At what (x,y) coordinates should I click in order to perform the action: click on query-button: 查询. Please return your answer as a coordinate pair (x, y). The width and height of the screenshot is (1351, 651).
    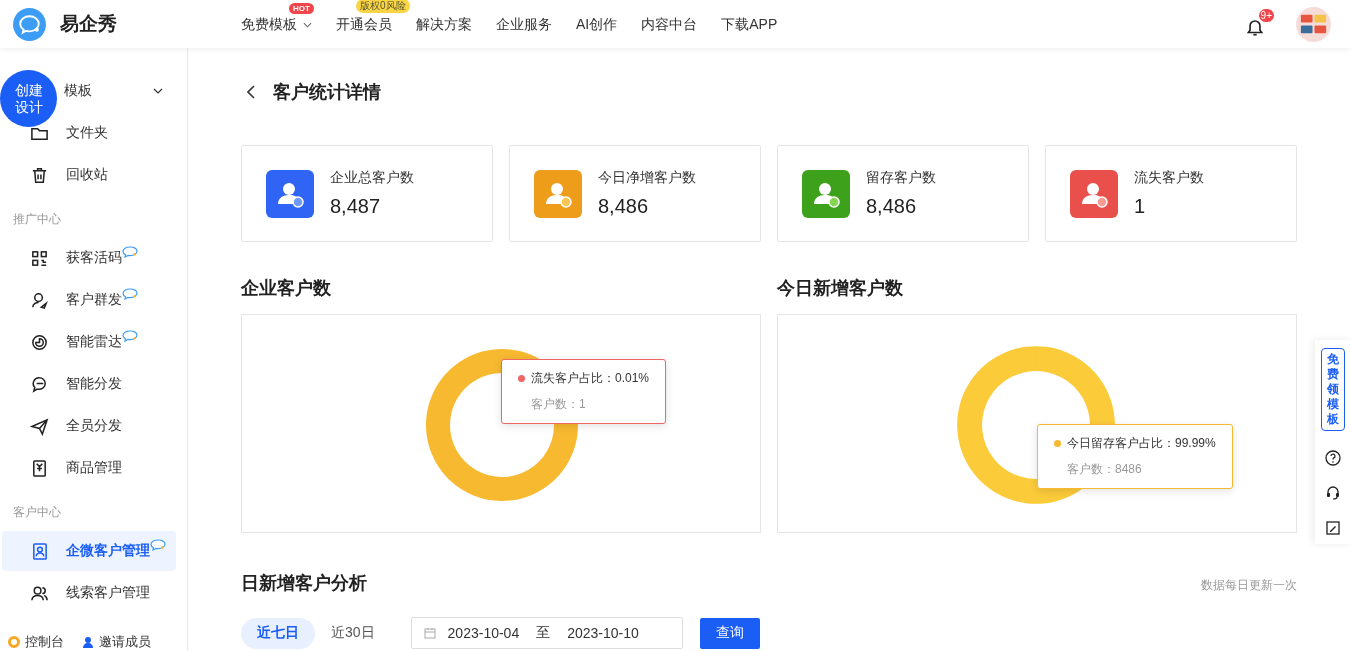
    Looking at the image, I should click on (729, 633).